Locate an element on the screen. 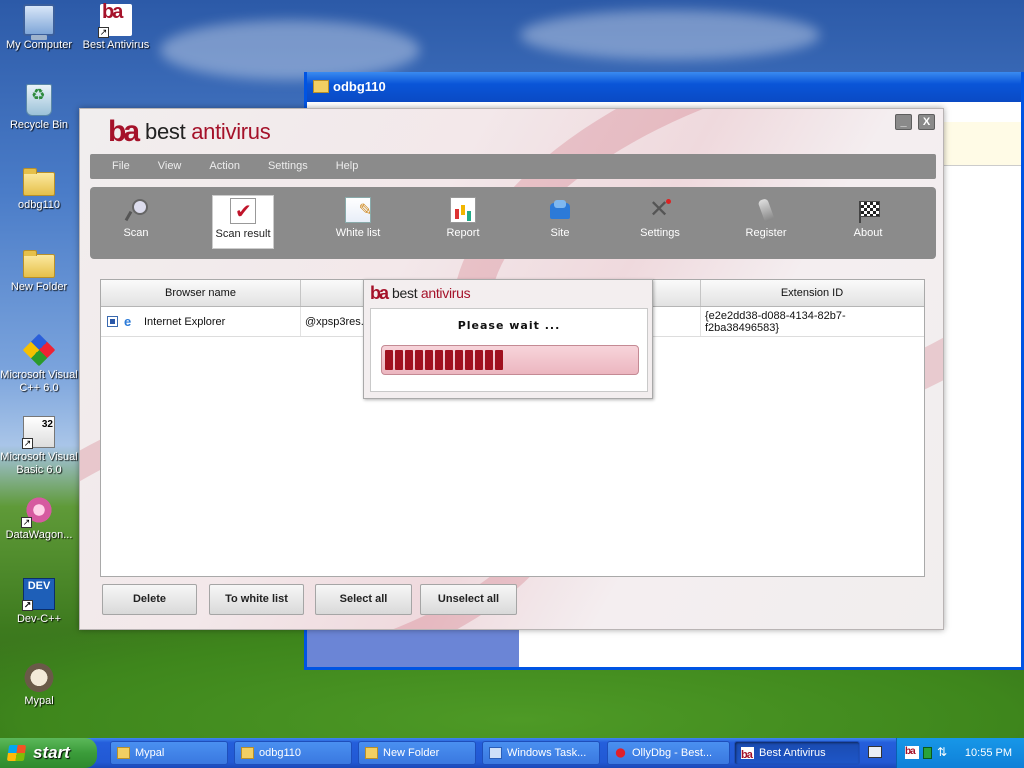  desktop-icon-best-antivirus: ↗ Best Antivirus is located at coordinates (116, 28).